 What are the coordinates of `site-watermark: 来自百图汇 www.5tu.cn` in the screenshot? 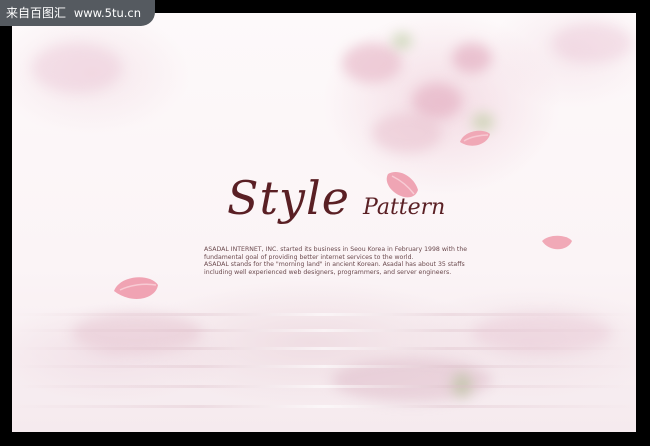 It's located at (78, 13).